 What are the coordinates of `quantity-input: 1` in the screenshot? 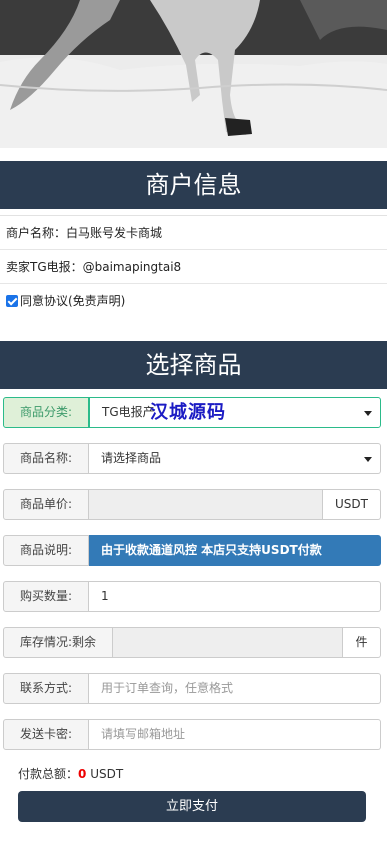 It's located at (235, 596).